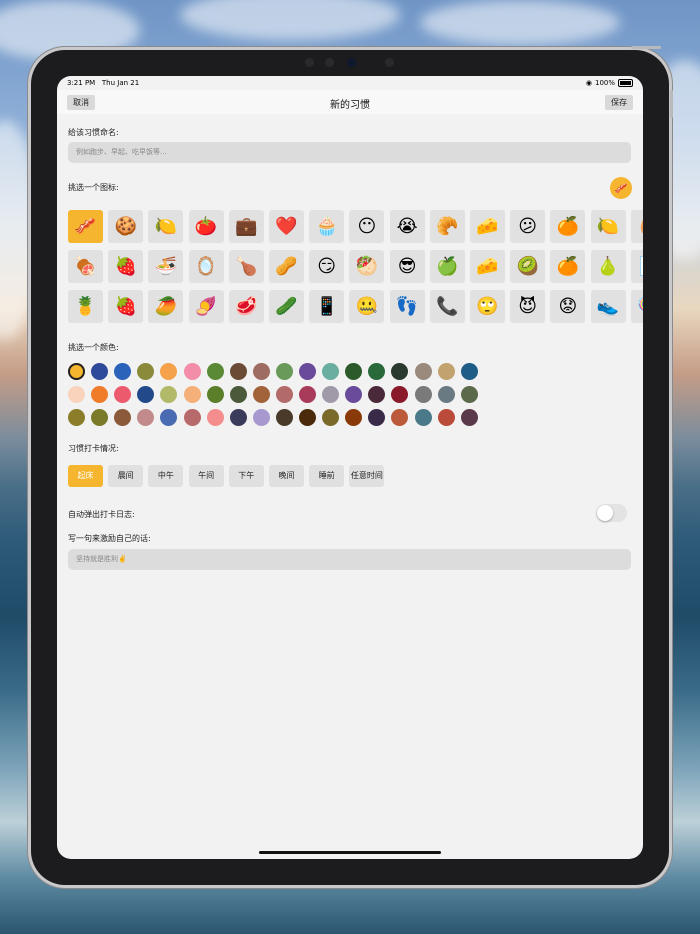 The width and height of the screenshot is (700, 934). Describe the element at coordinates (85, 306) in the screenshot. I see `habit-icon-option: 🍍` at that location.